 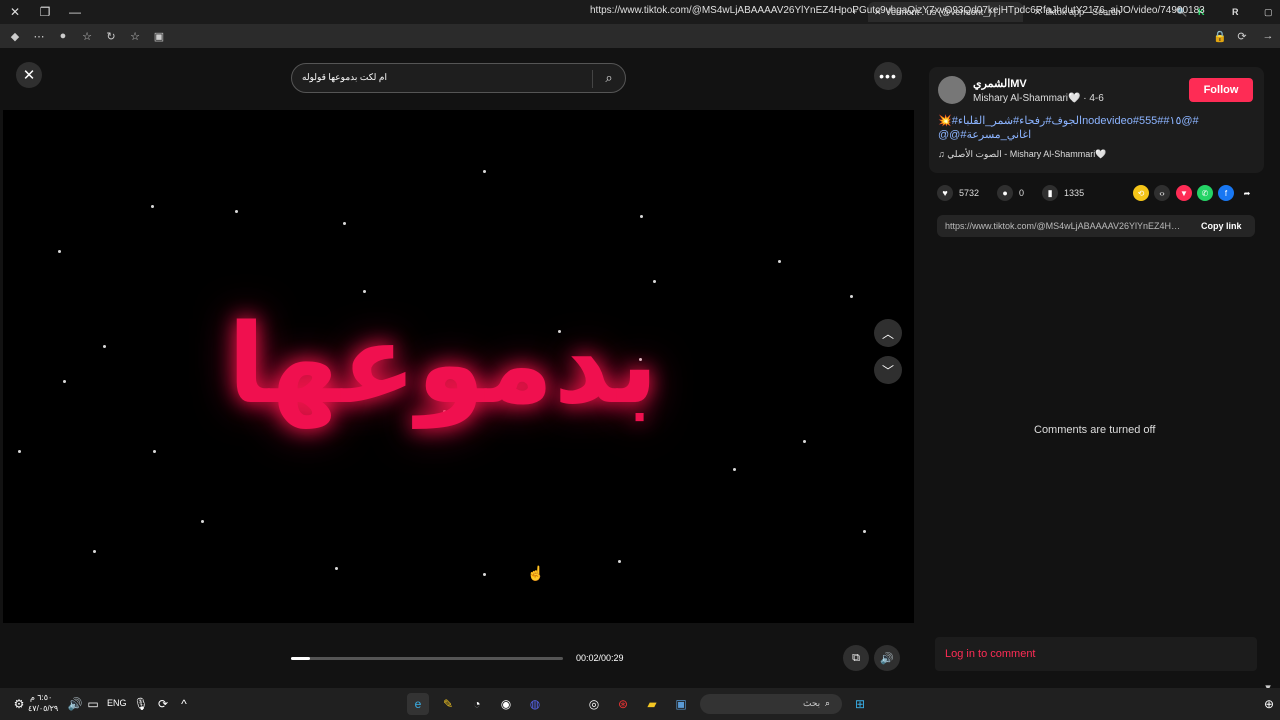 I want to click on saves-count: 1335, so click(x=1074, y=193).